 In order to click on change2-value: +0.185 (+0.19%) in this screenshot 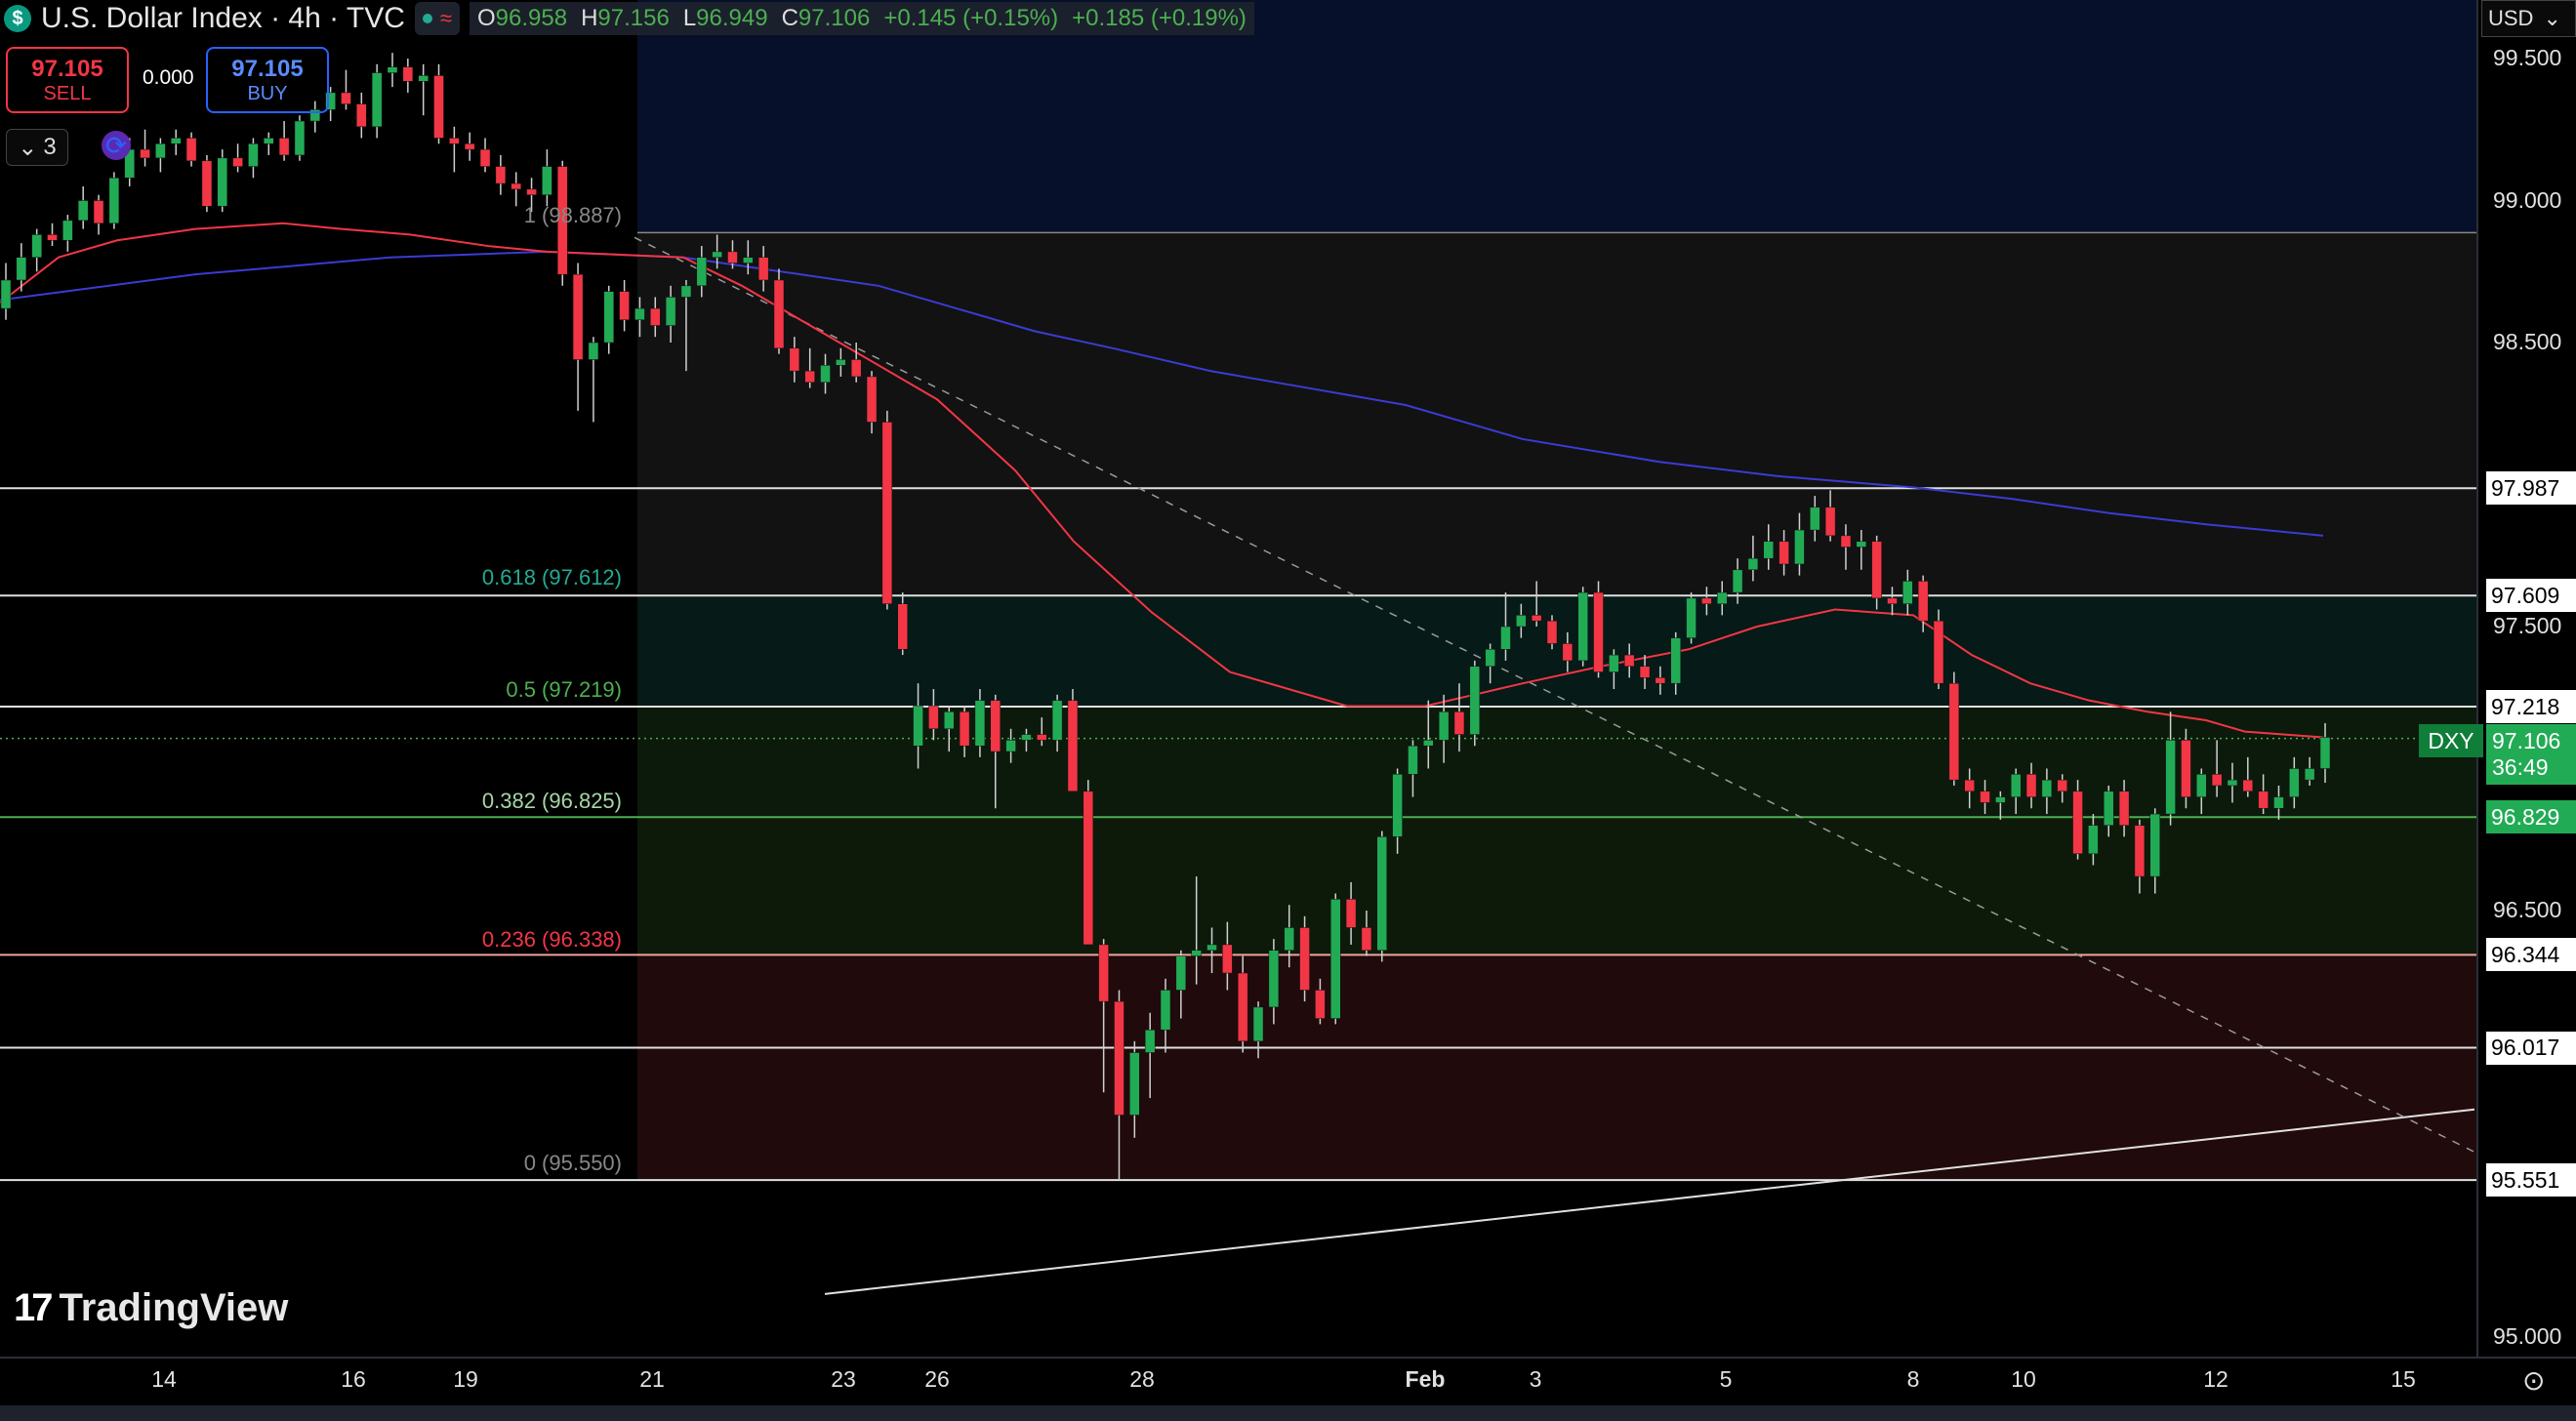, I will do `click(1159, 18)`.